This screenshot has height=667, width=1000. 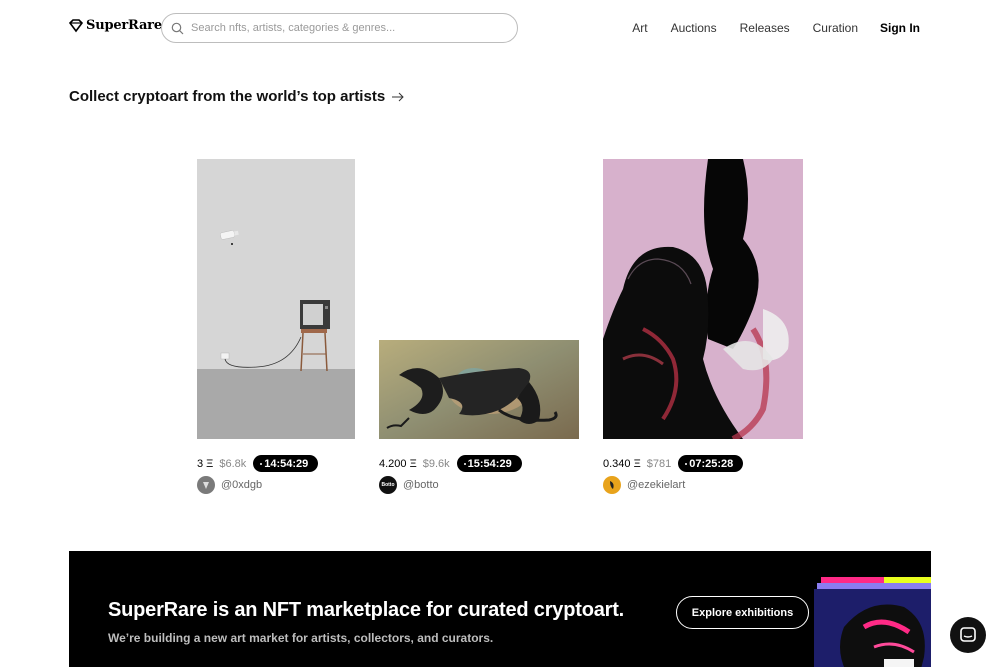 What do you see at coordinates (872, 622) in the screenshot?
I see `banner-artwork` at bounding box center [872, 622].